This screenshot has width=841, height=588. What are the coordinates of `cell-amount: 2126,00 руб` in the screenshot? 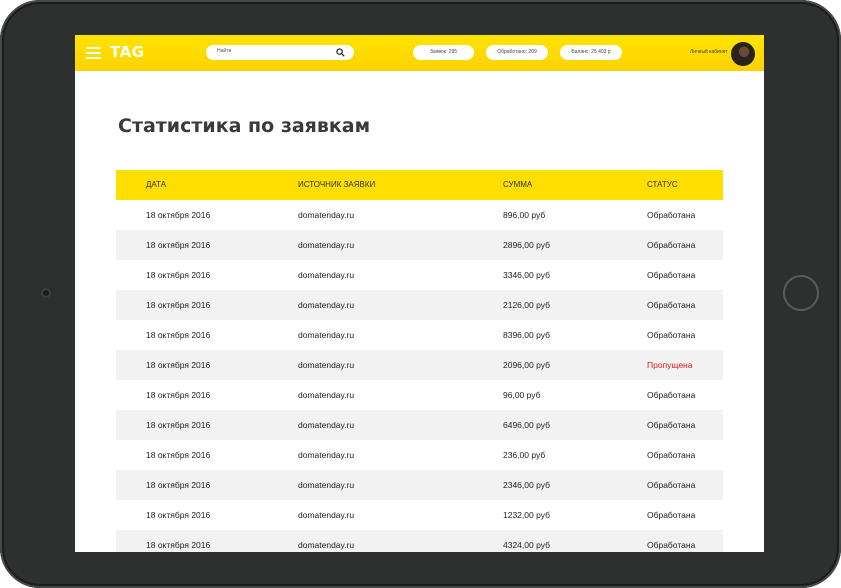 It's located at (526, 305).